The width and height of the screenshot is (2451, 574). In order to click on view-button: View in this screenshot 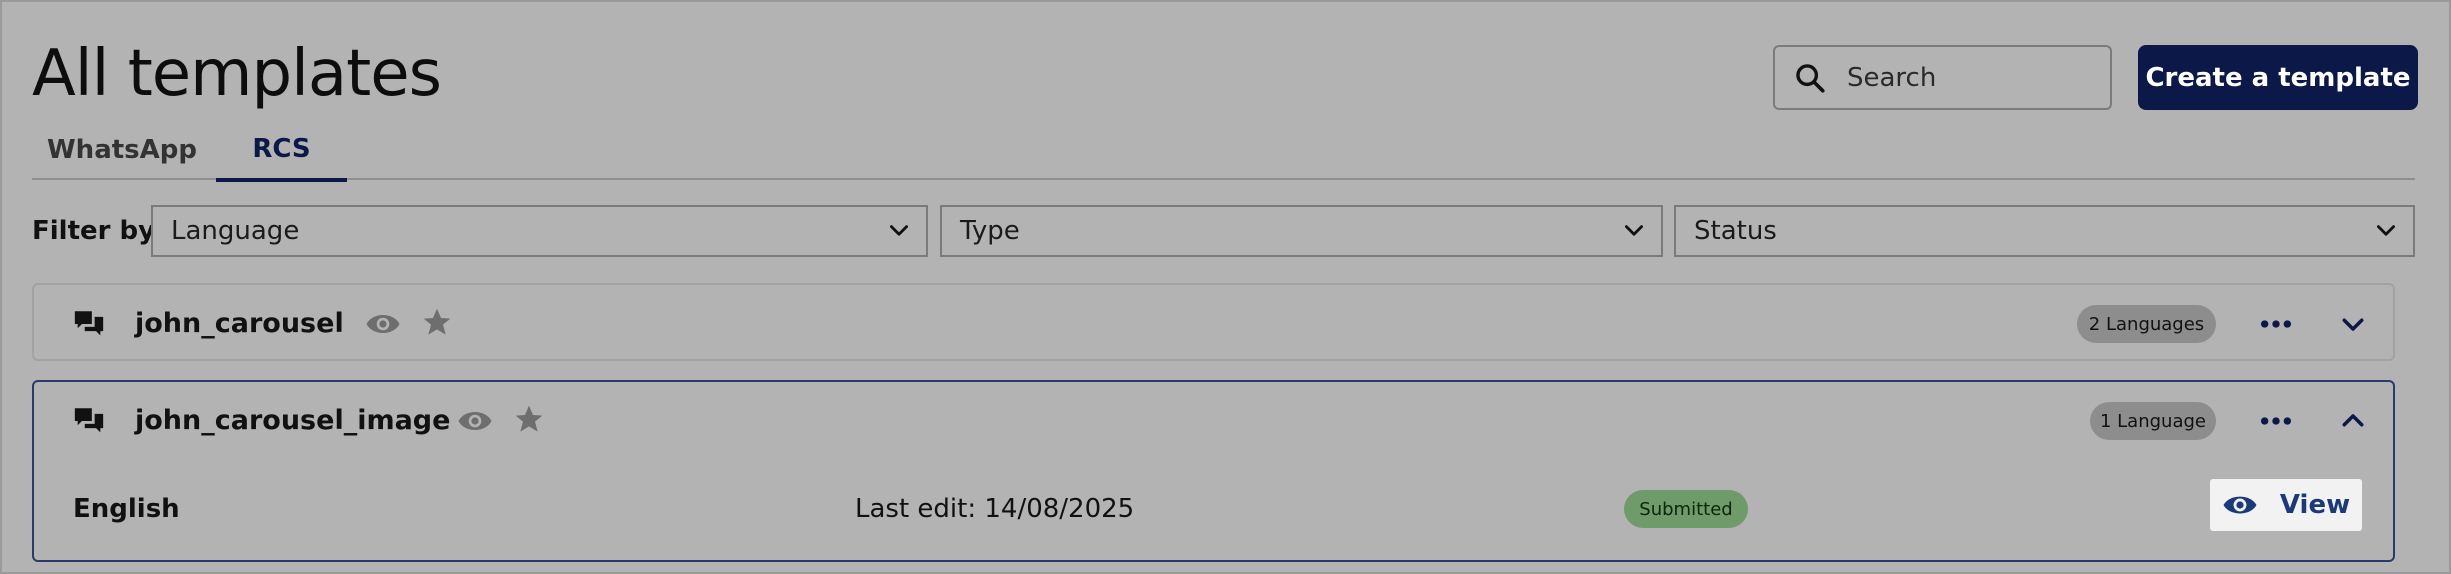, I will do `click(2286, 505)`.